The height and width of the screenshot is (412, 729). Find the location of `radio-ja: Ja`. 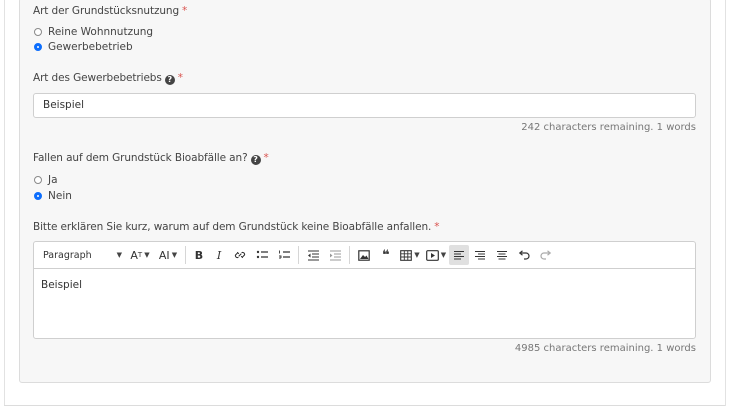

radio-ja: Ja is located at coordinates (46, 180).